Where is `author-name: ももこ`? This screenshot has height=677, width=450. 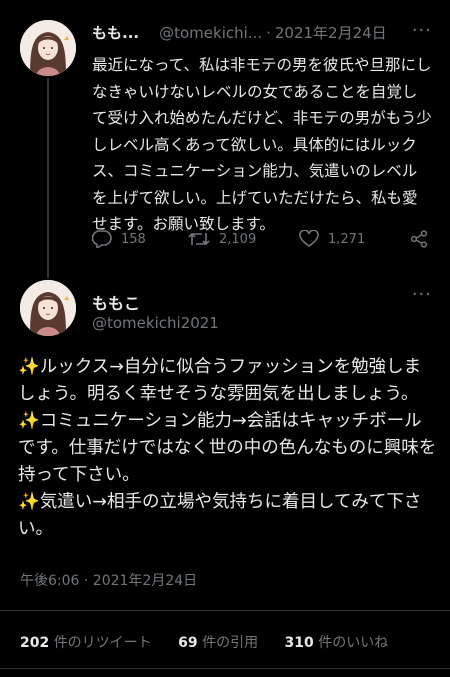 author-name: ももこ is located at coordinates (116, 302).